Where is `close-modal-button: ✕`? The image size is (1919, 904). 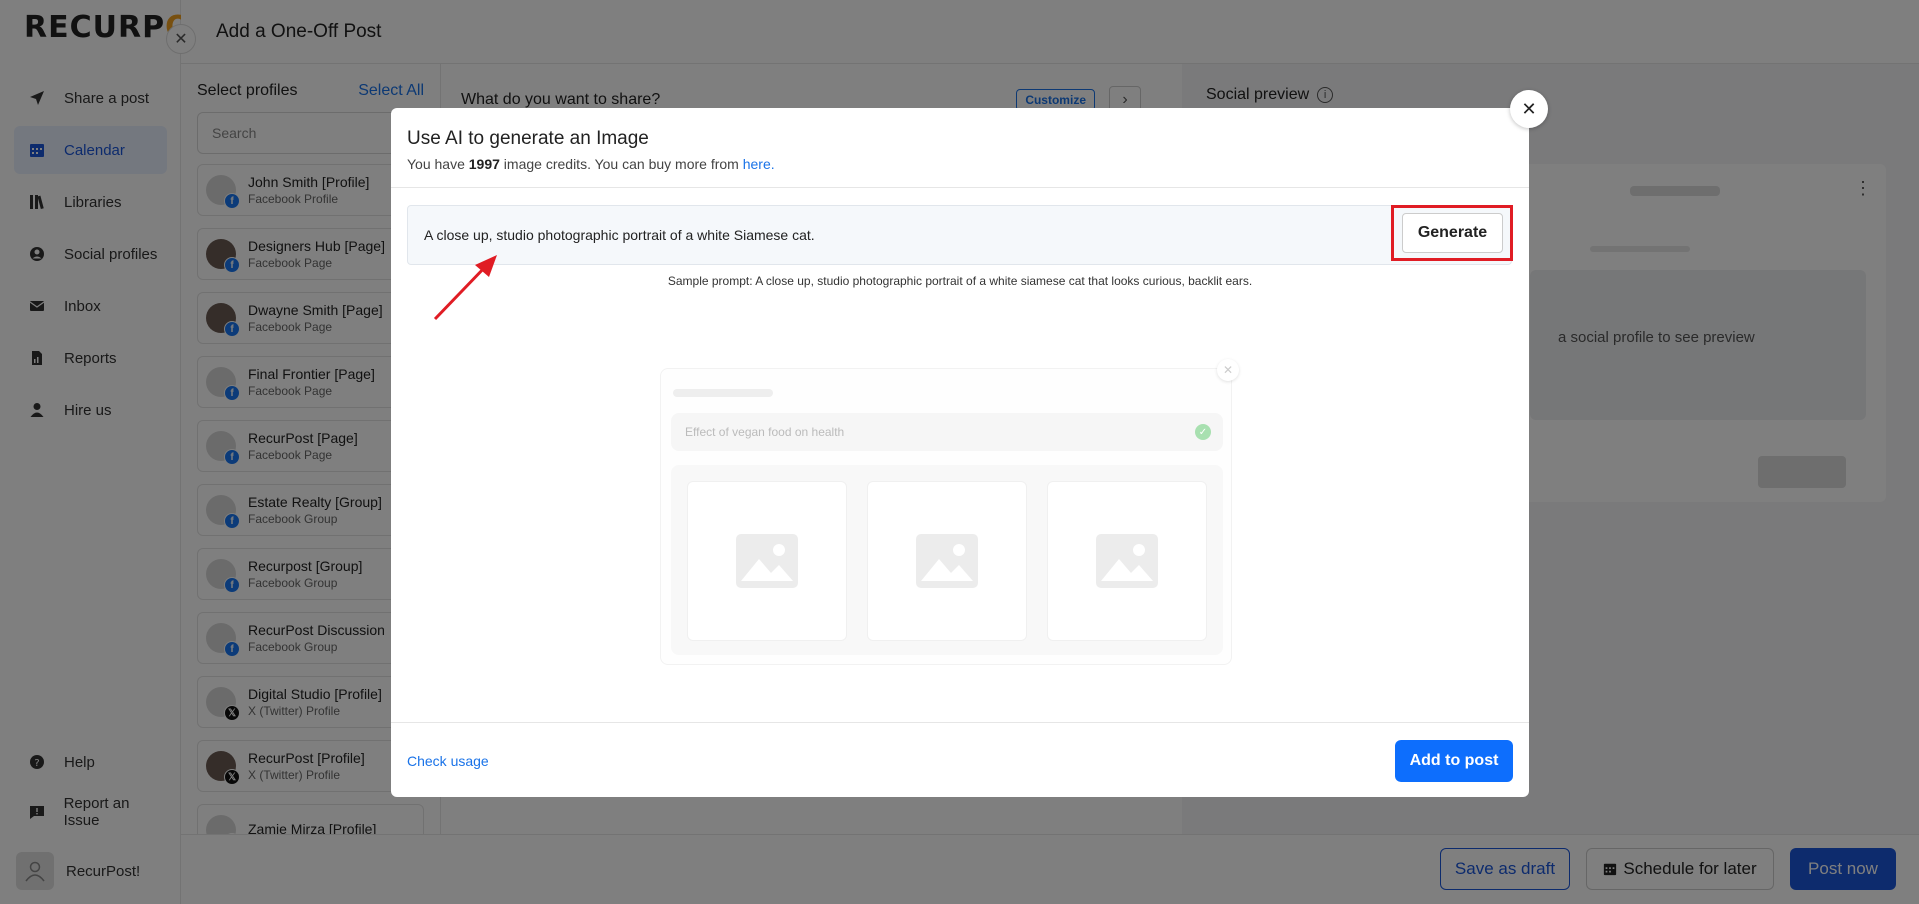
close-modal-button: ✕ is located at coordinates (1529, 109).